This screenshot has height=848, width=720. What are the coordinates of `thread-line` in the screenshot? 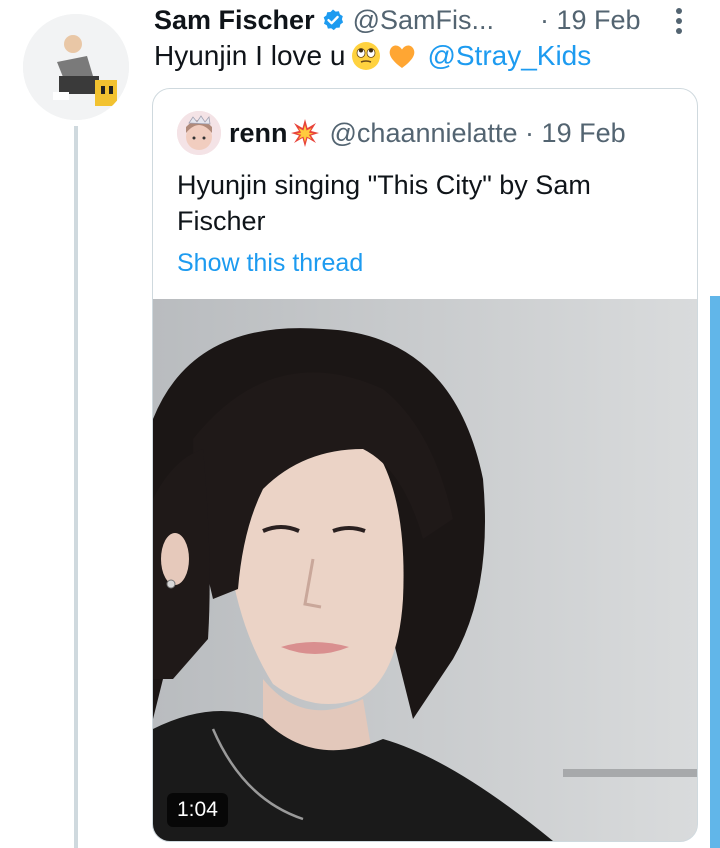 It's located at (76, 487).